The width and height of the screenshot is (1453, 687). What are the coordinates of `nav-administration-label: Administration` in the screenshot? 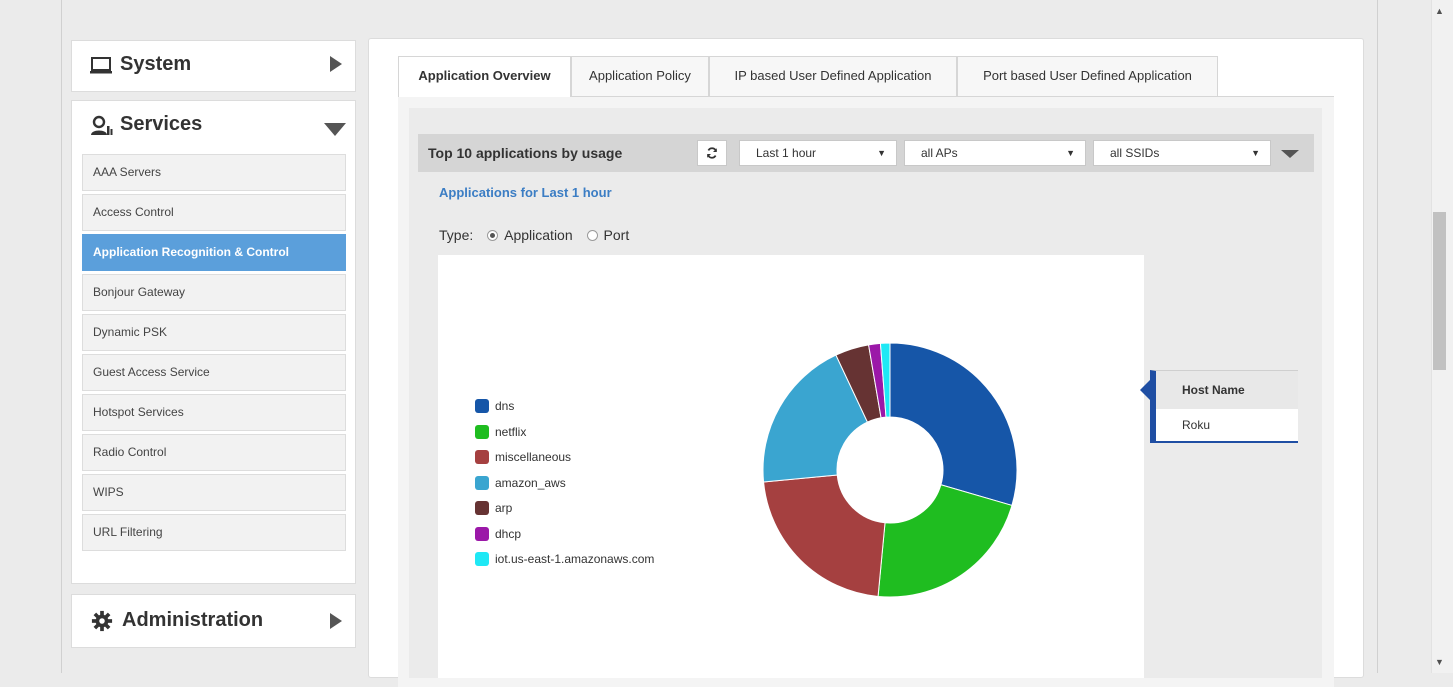 It's located at (193, 620).